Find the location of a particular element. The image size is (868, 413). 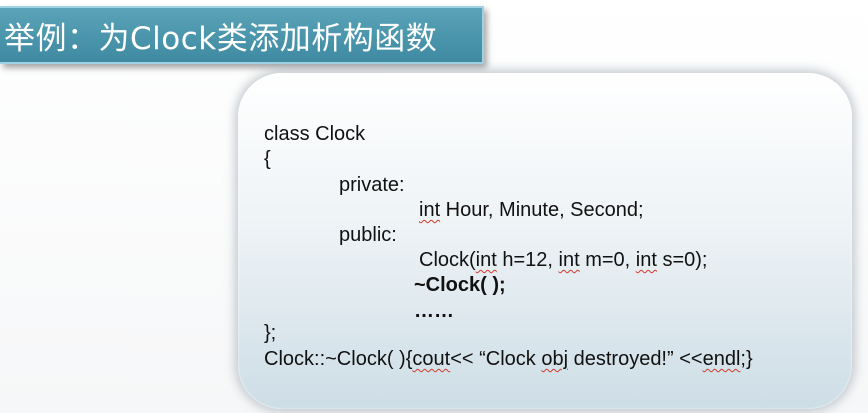

code-line-open-brace: { is located at coordinates (267, 159).